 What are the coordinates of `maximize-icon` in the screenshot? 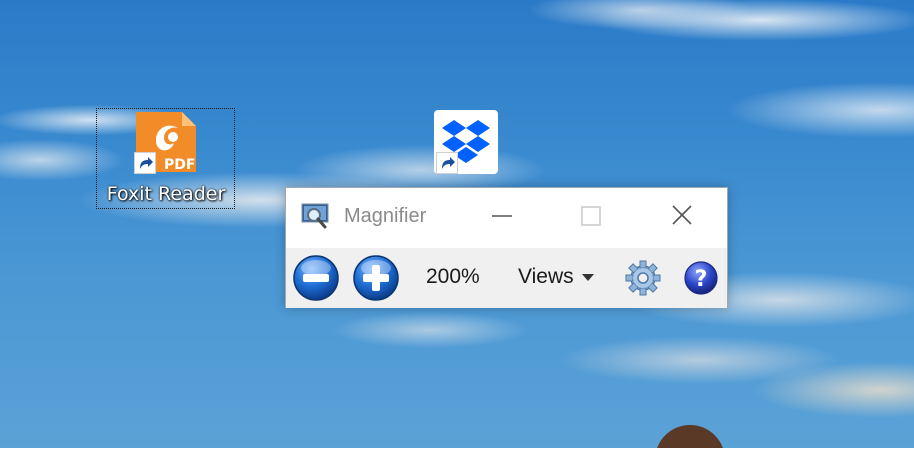 It's located at (591, 216).